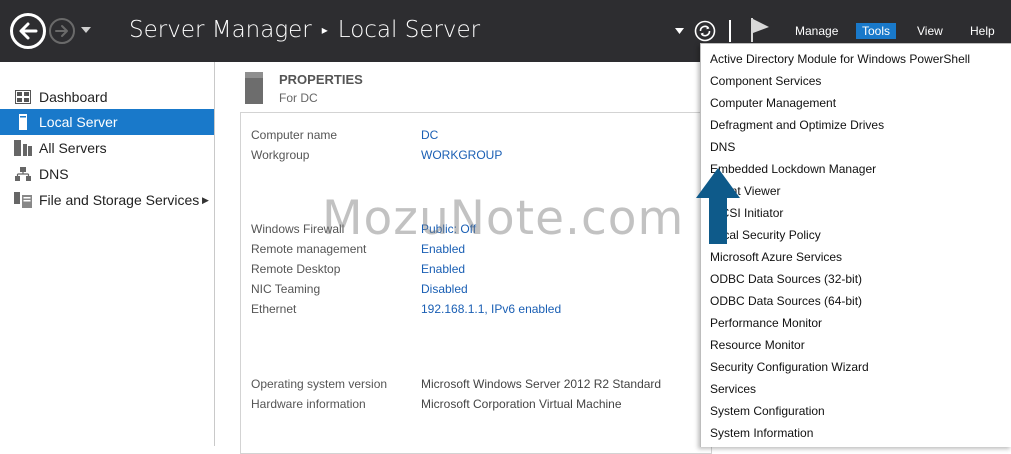 Image resolution: width=1011 pixels, height=454 pixels. Describe the element at coordinates (876, 31) in the screenshot. I see `menu-tools: Tools` at that location.